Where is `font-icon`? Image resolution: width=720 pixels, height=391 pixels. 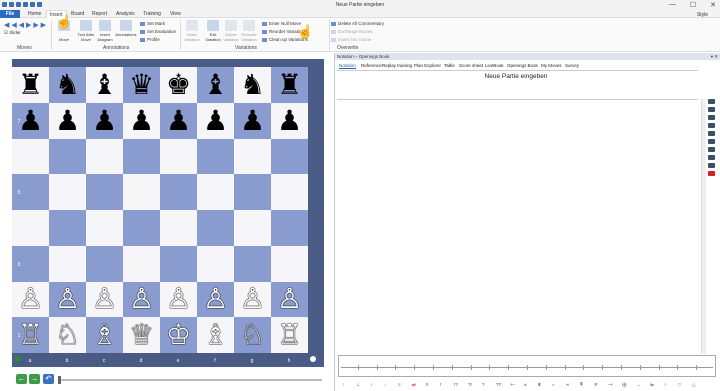 font-icon is located at coordinates (711, 133).